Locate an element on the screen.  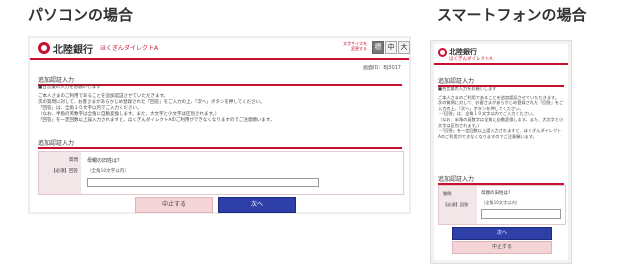
pc-question-row: 質問 【必須】回答 母親の旧姓は？ （全角10文字以内） is located at coordinates (221, 173).